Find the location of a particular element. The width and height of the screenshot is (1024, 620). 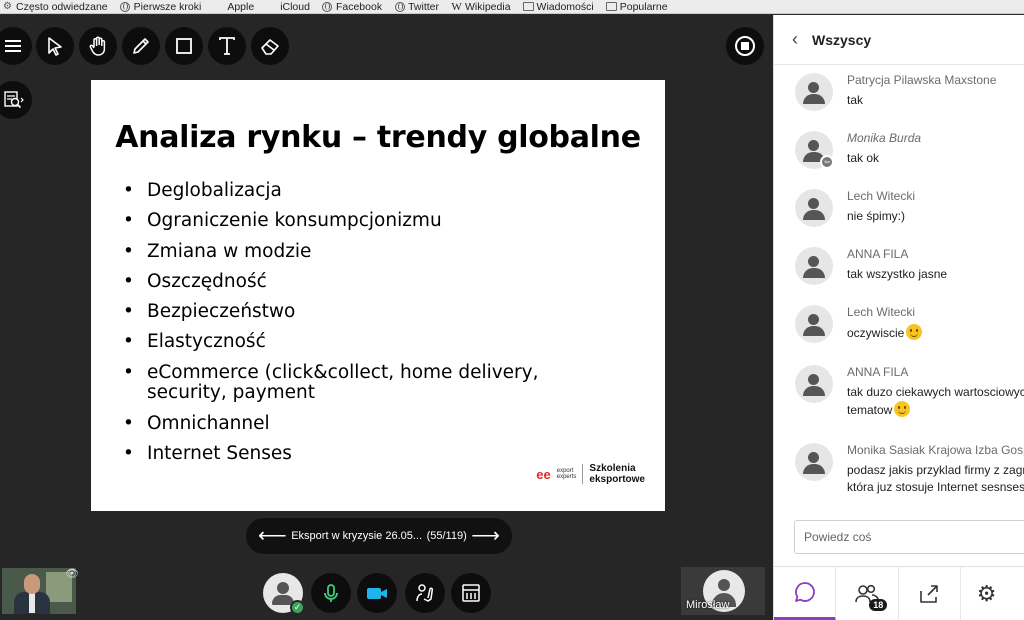

text-tool-button is located at coordinates (227, 46).